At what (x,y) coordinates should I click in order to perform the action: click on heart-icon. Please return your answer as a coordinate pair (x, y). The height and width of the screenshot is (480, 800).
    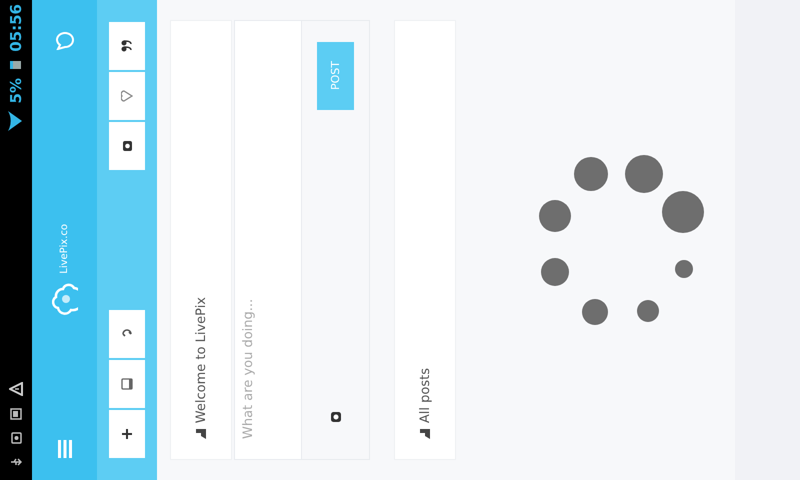
    Looking at the image, I should click on (127, 96).